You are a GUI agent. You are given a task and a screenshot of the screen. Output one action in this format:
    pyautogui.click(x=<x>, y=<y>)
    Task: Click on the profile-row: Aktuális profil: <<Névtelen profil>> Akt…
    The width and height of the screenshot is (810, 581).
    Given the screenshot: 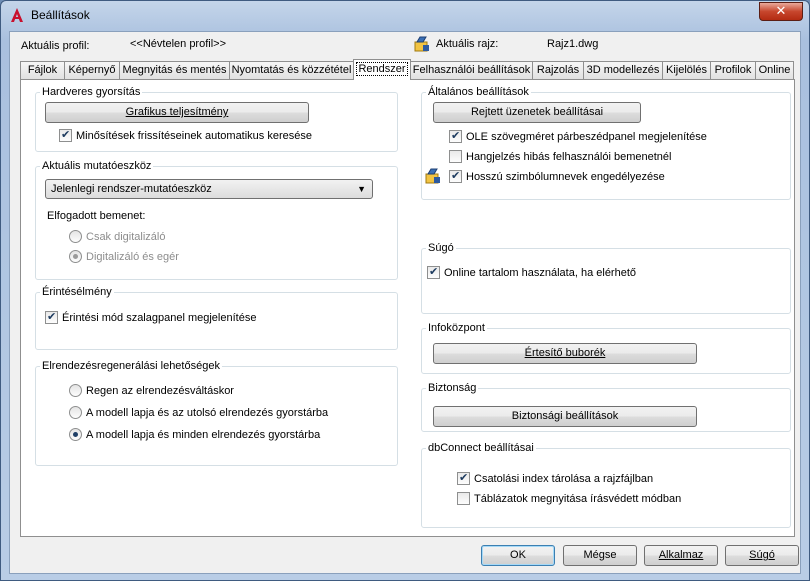 What is the action you would take?
    pyautogui.click(x=405, y=45)
    